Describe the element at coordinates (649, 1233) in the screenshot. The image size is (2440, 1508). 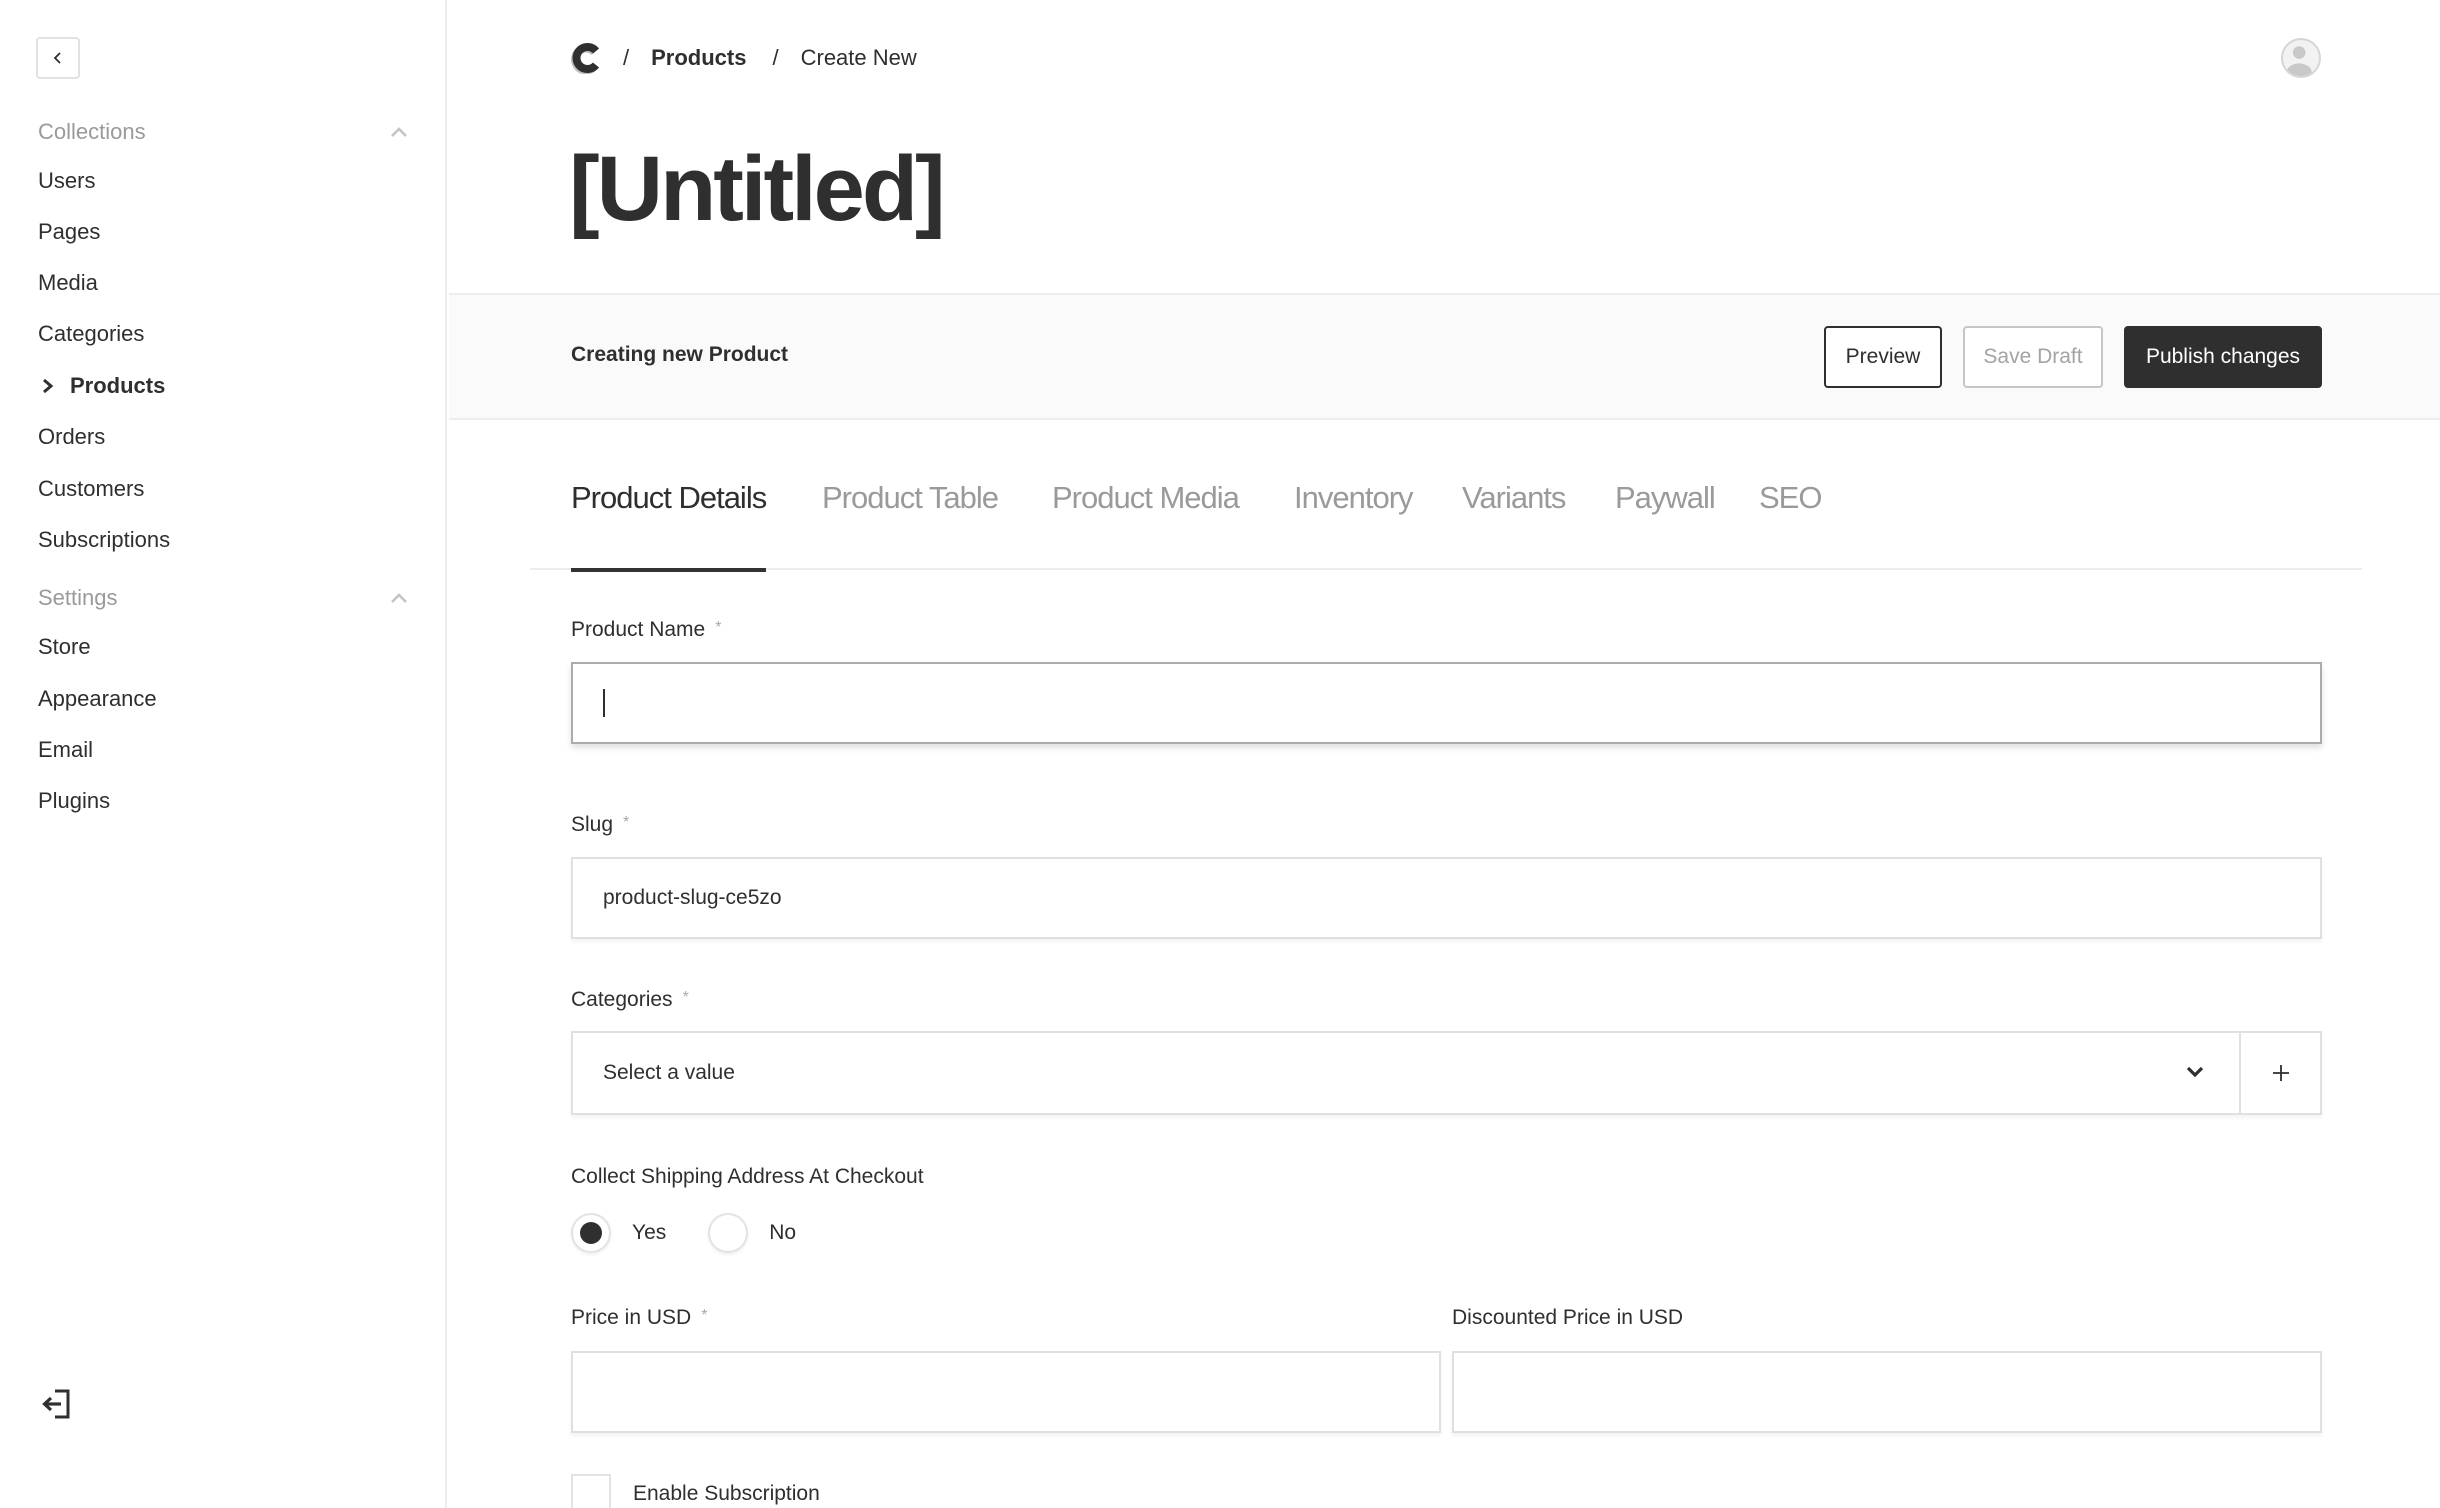
I see `shipping-yes-label: Yes` at that location.